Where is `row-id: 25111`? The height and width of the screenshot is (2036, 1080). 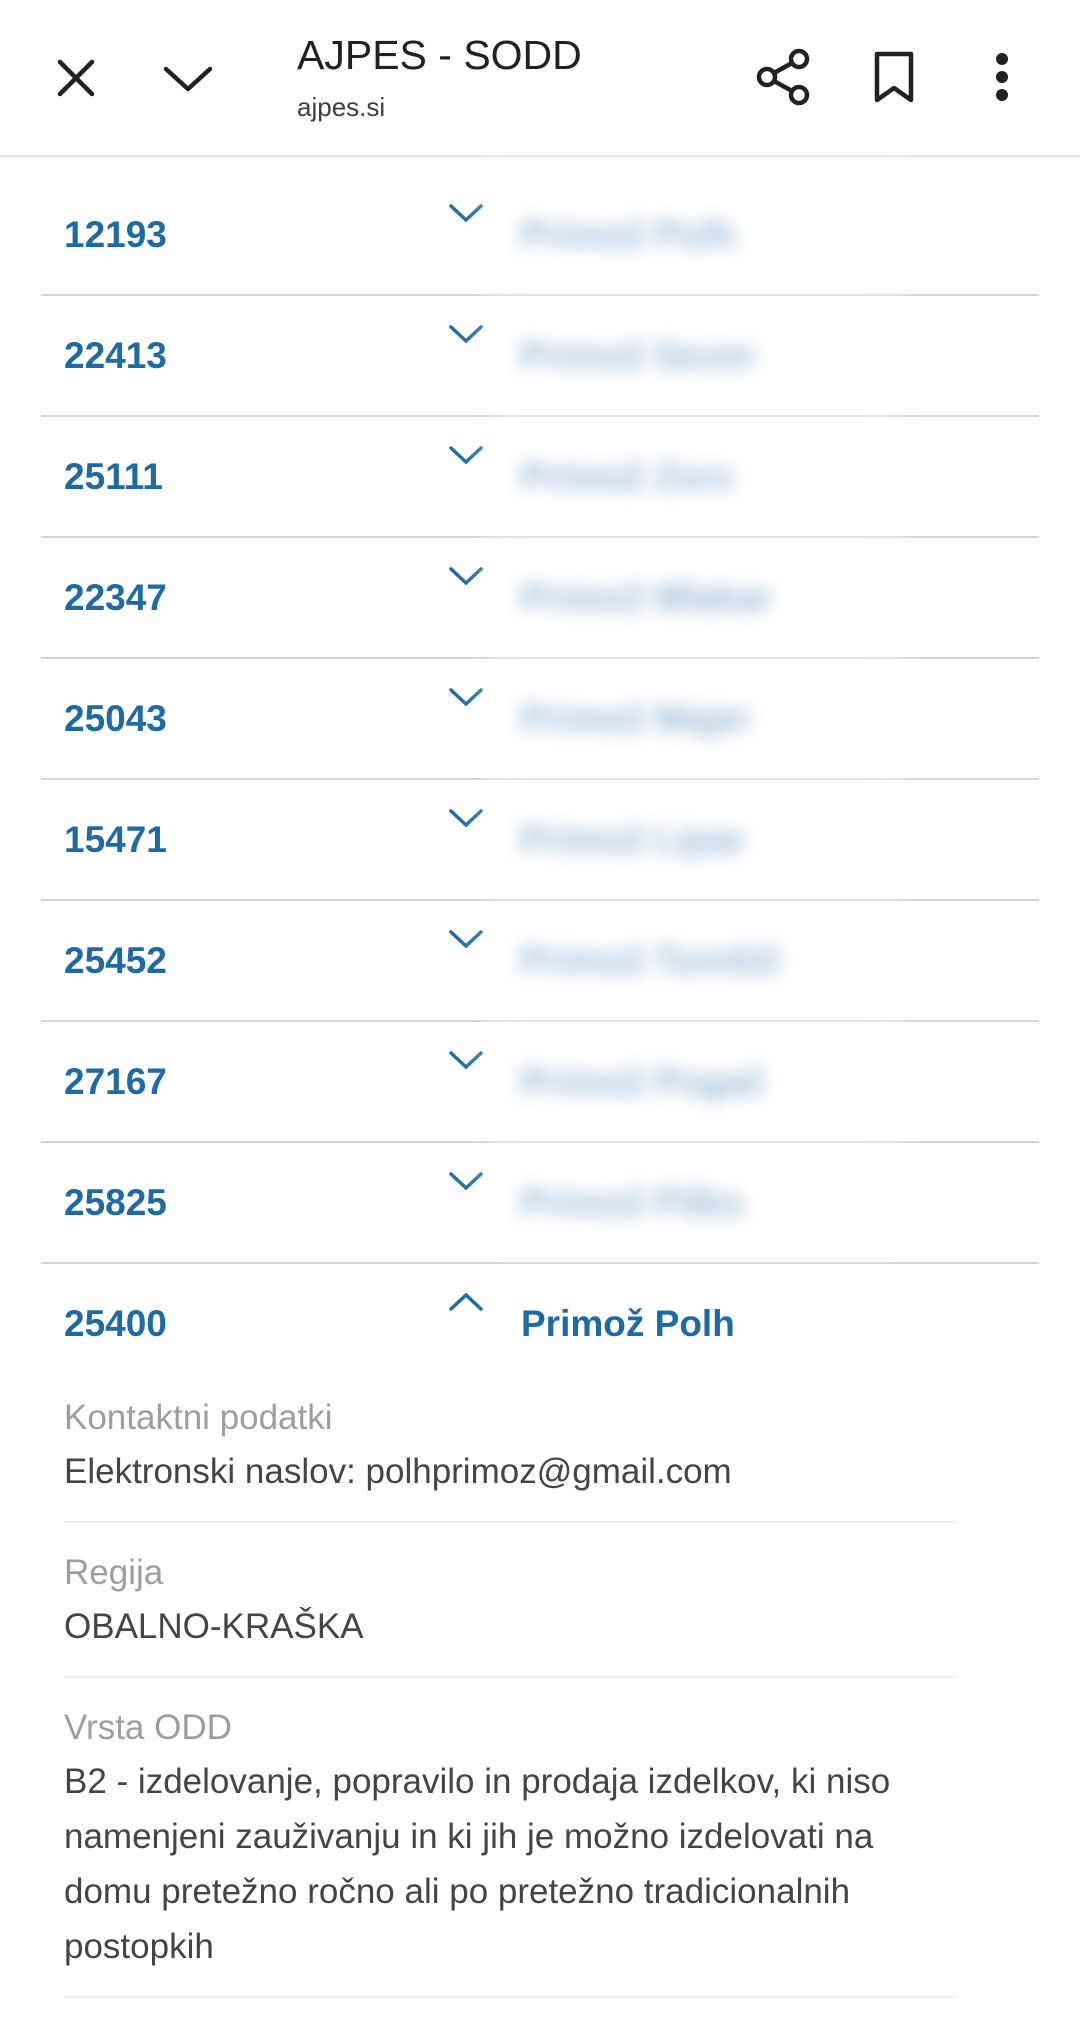
row-id: 25111 is located at coordinates (113, 476).